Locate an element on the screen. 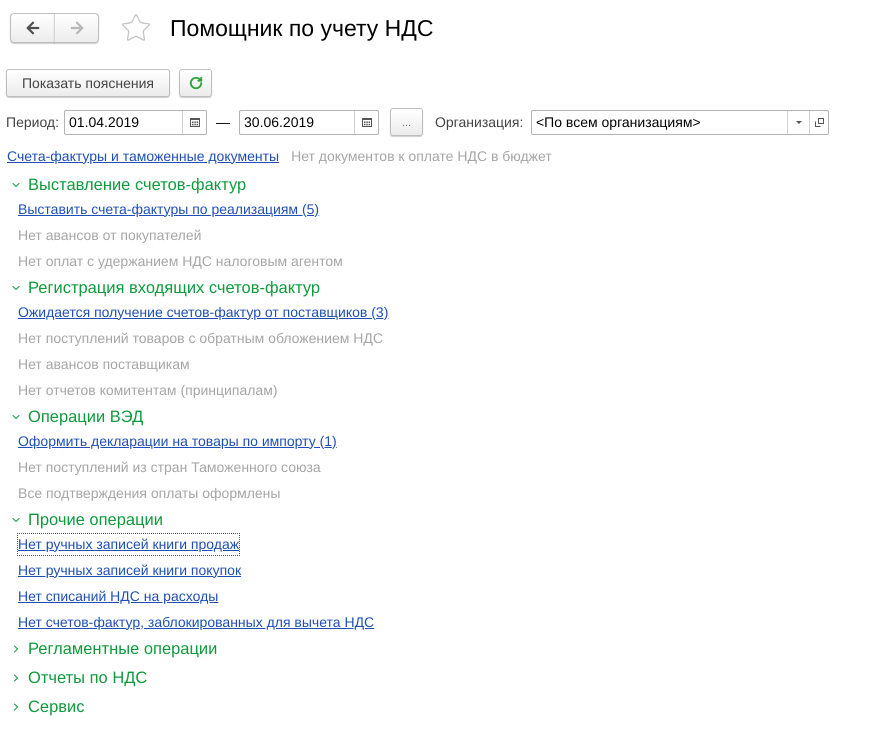  status-text: Нет документов к оплате НДС в бюджет is located at coordinates (421, 156).